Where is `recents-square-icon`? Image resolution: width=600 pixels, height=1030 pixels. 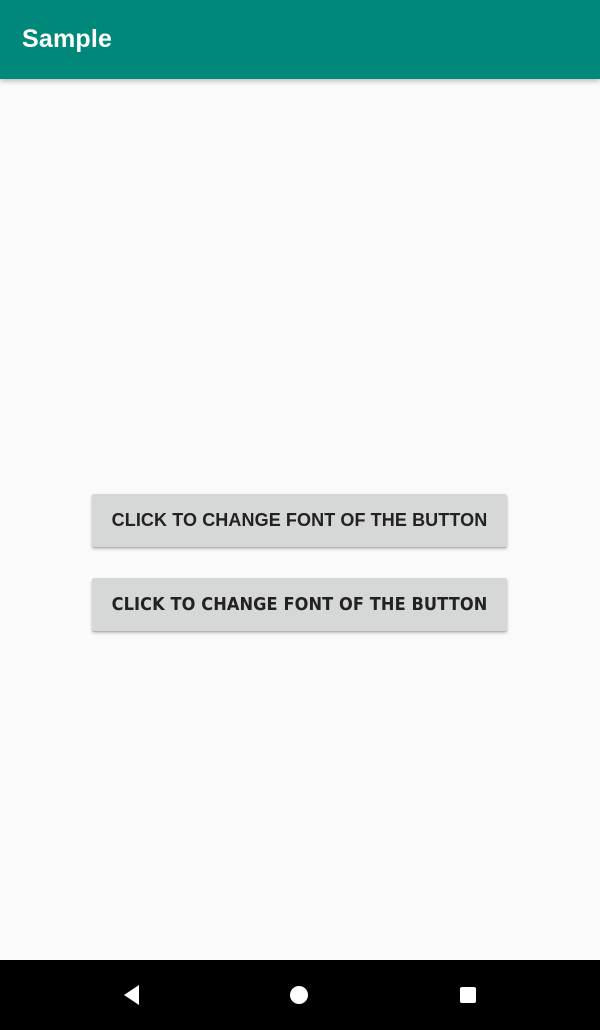 recents-square-icon is located at coordinates (468, 995).